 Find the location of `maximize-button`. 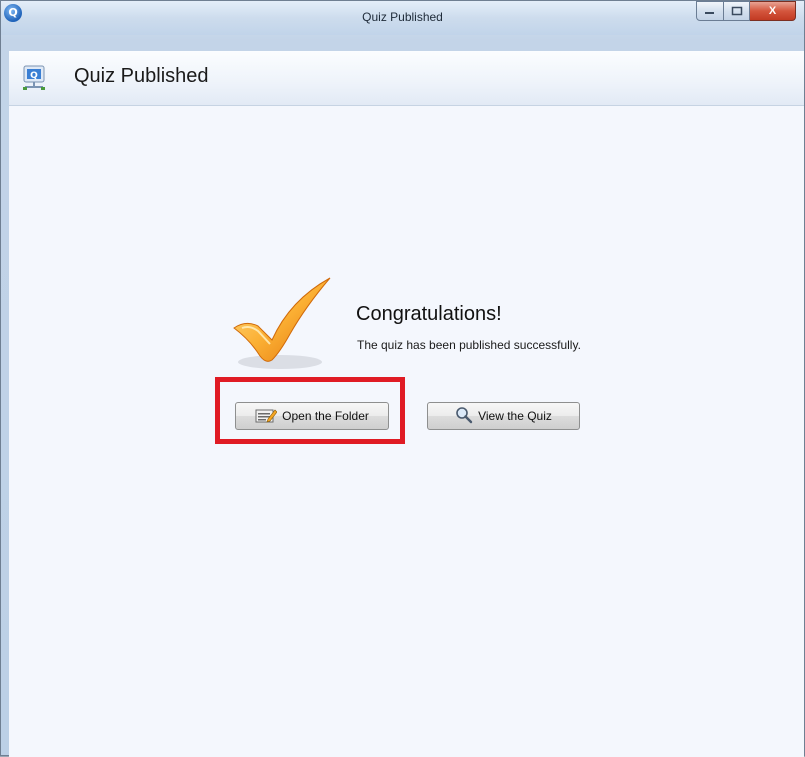

maximize-button is located at coordinates (737, 11).